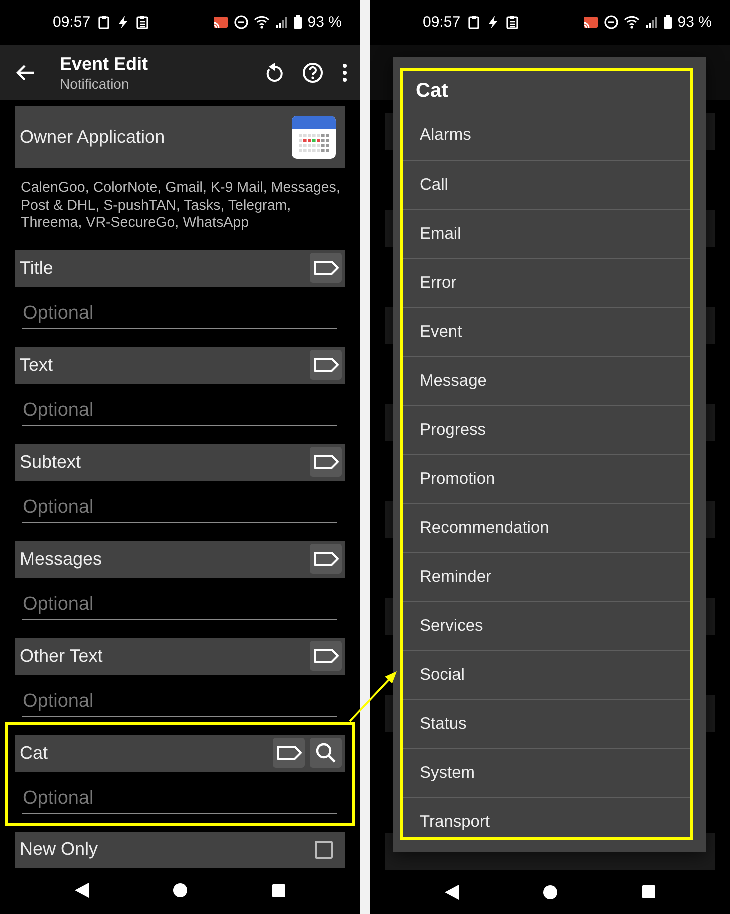 This screenshot has height=914, width=730. What do you see at coordinates (37, 365) in the screenshot?
I see `field-label: Text` at bounding box center [37, 365].